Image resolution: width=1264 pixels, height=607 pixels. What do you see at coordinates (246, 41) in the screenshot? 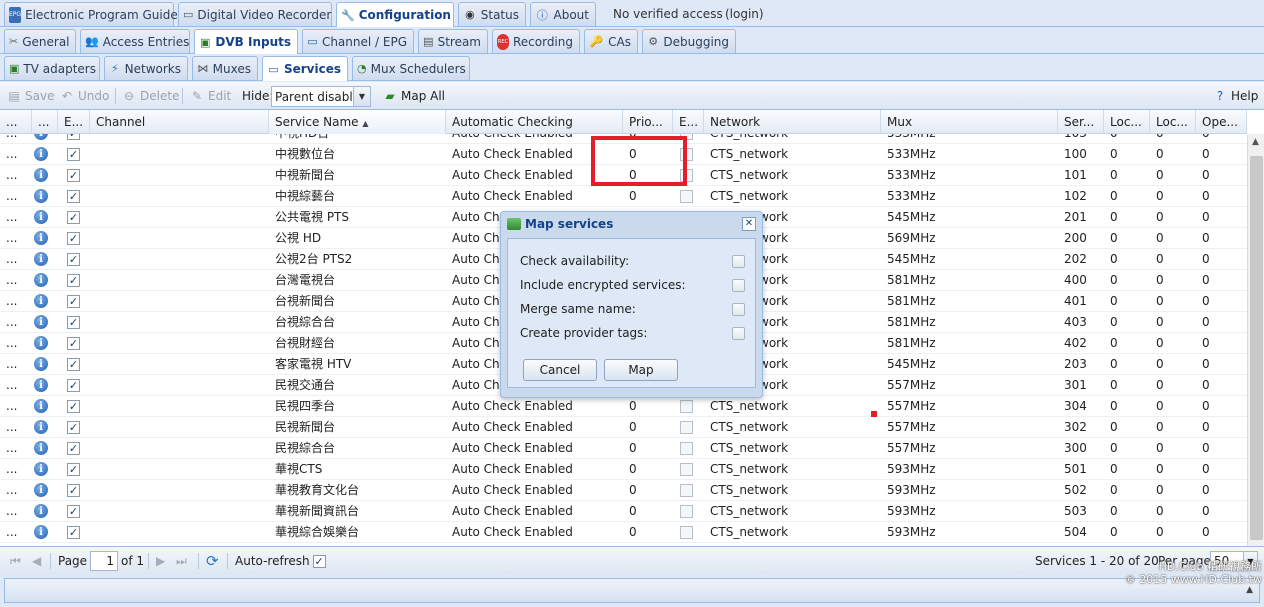
I see `tab-dvb-inputs: ▣ DVB Inputs` at bounding box center [246, 41].